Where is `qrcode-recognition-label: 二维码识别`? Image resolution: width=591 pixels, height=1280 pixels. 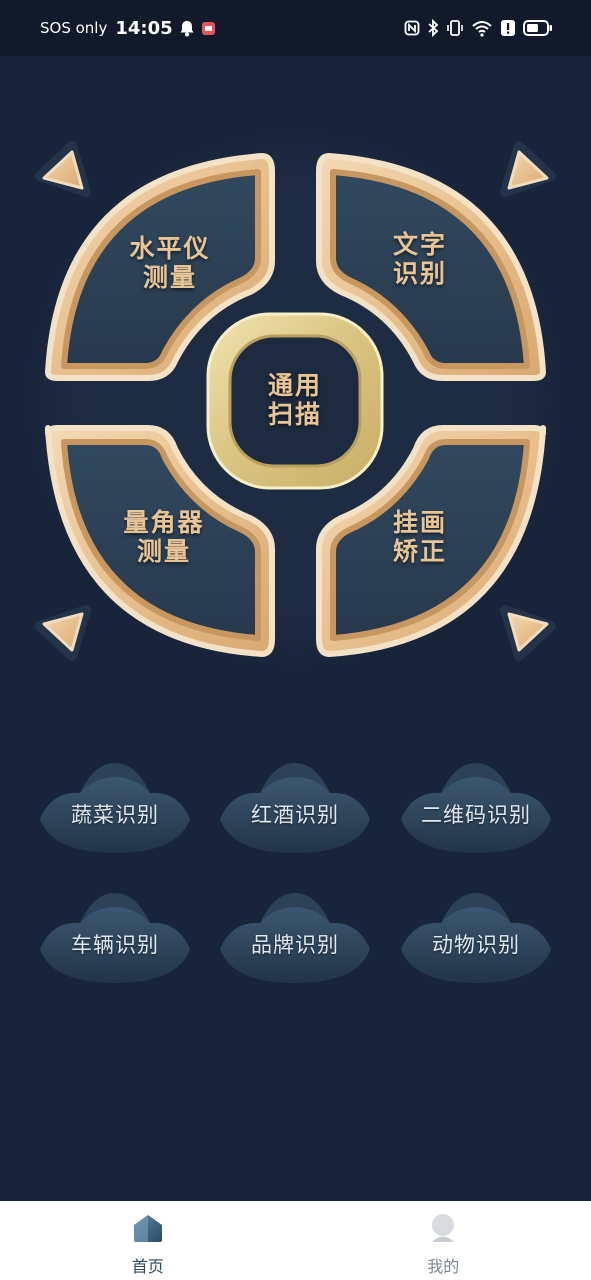
qrcode-recognition-label: 二维码识别 is located at coordinates (476, 815).